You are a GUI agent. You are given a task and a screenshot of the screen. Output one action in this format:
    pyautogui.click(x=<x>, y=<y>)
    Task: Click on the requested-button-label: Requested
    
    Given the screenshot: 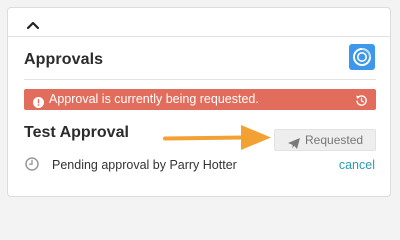 What is the action you would take?
    pyautogui.click(x=334, y=140)
    